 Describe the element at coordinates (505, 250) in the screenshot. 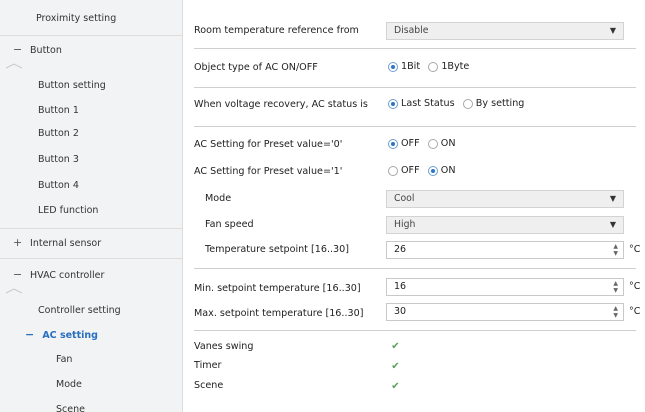

I see `temp-setpoint-input: 26 ▲ ▼` at that location.